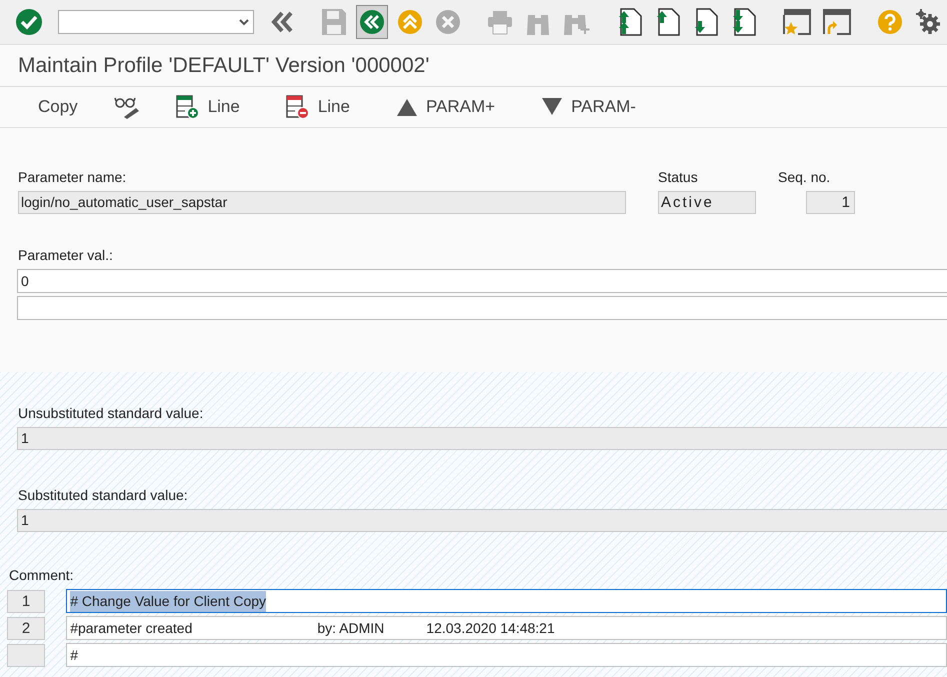 This screenshot has height=677, width=947. Describe the element at coordinates (318, 107) in the screenshot. I see `delete-line-button: Line` at that location.